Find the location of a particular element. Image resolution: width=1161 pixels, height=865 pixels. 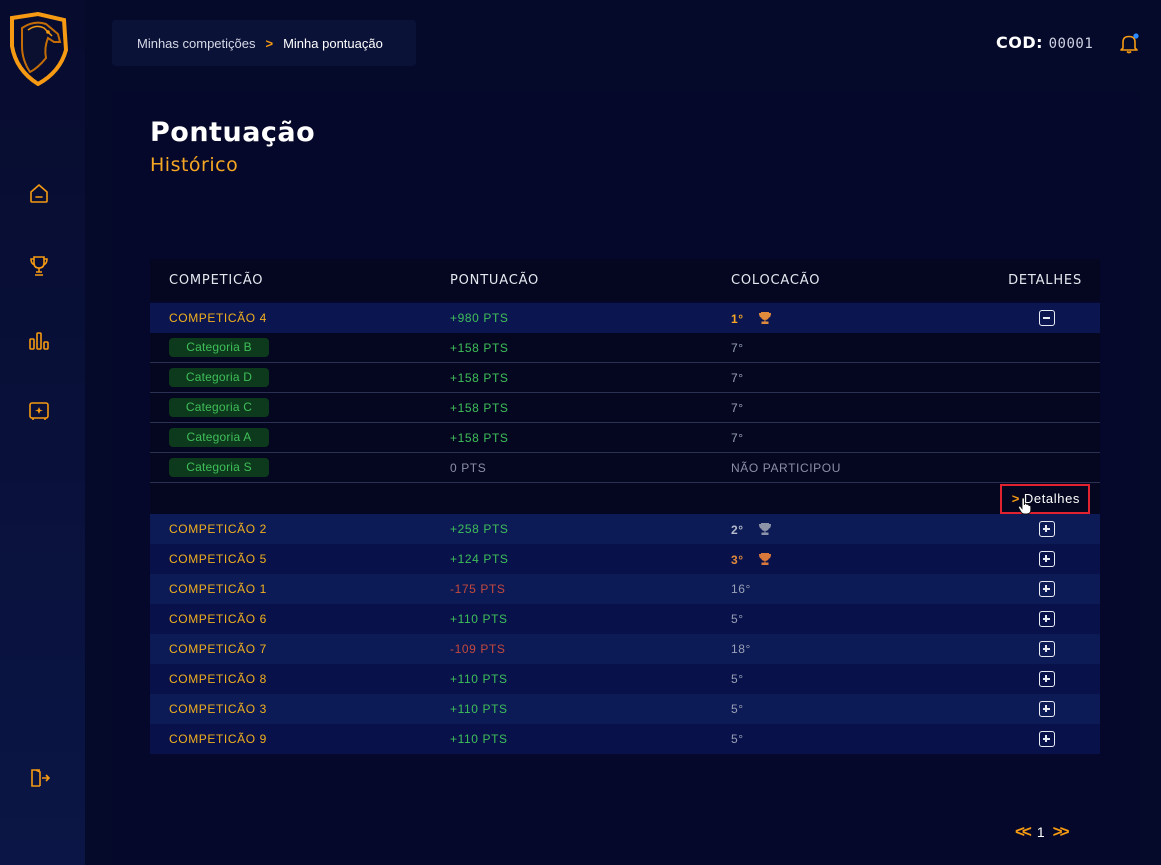

competition-name: COMPETICÃO 1 is located at coordinates (218, 589).